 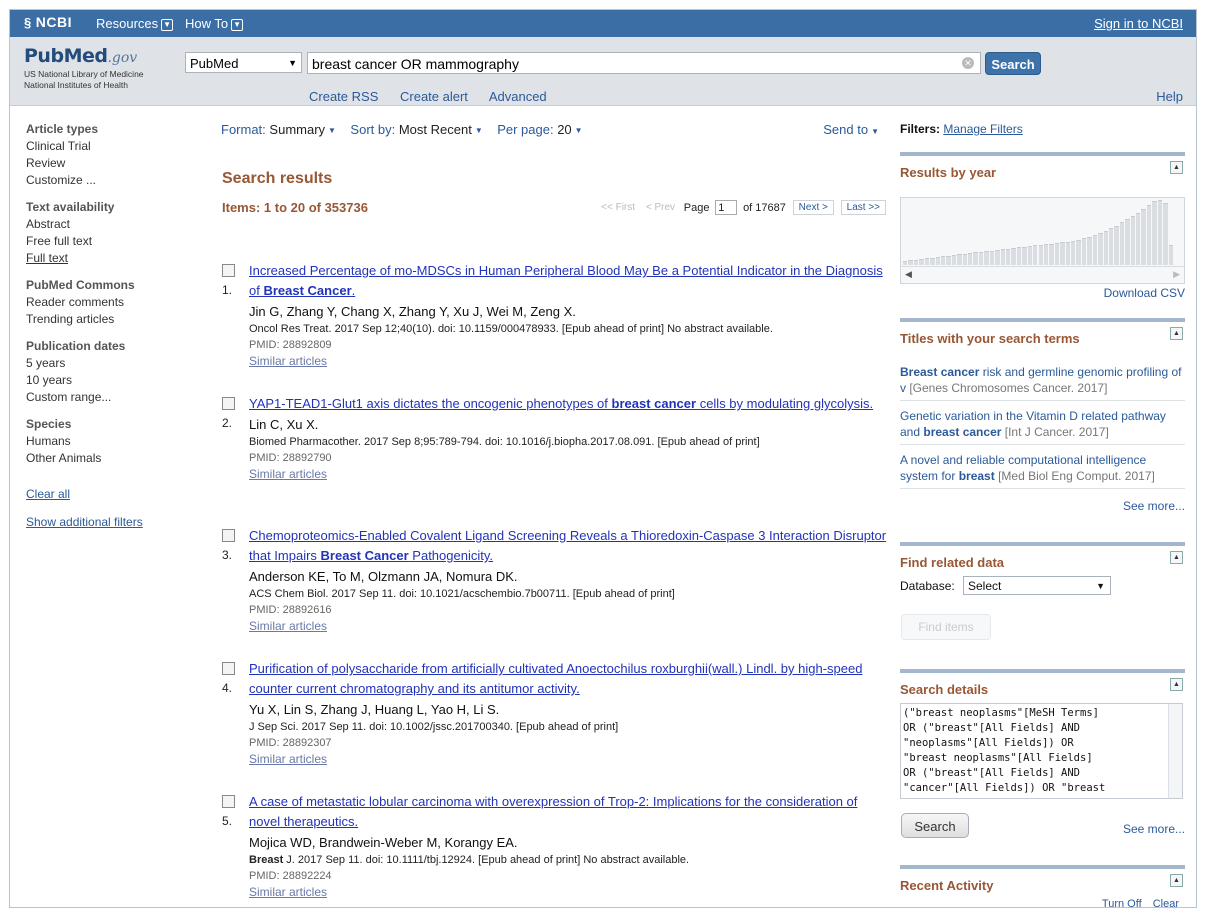 I want to click on results-by-year-chart: ◀ ▶, so click(x=1042, y=240).